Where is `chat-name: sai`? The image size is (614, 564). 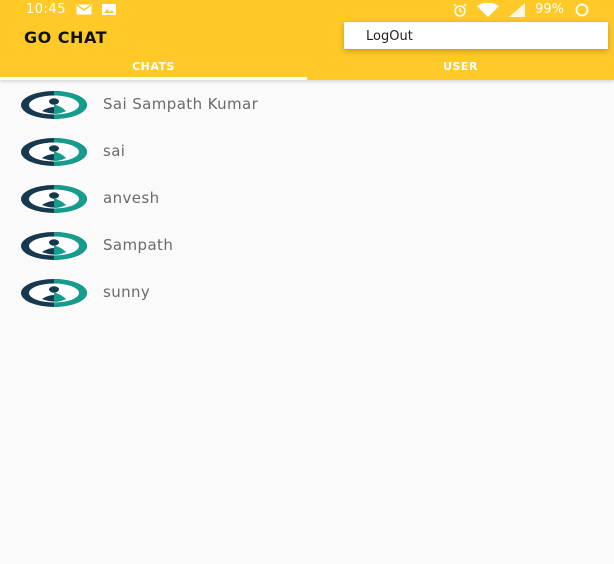
chat-name: sai is located at coordinates (114, 151).